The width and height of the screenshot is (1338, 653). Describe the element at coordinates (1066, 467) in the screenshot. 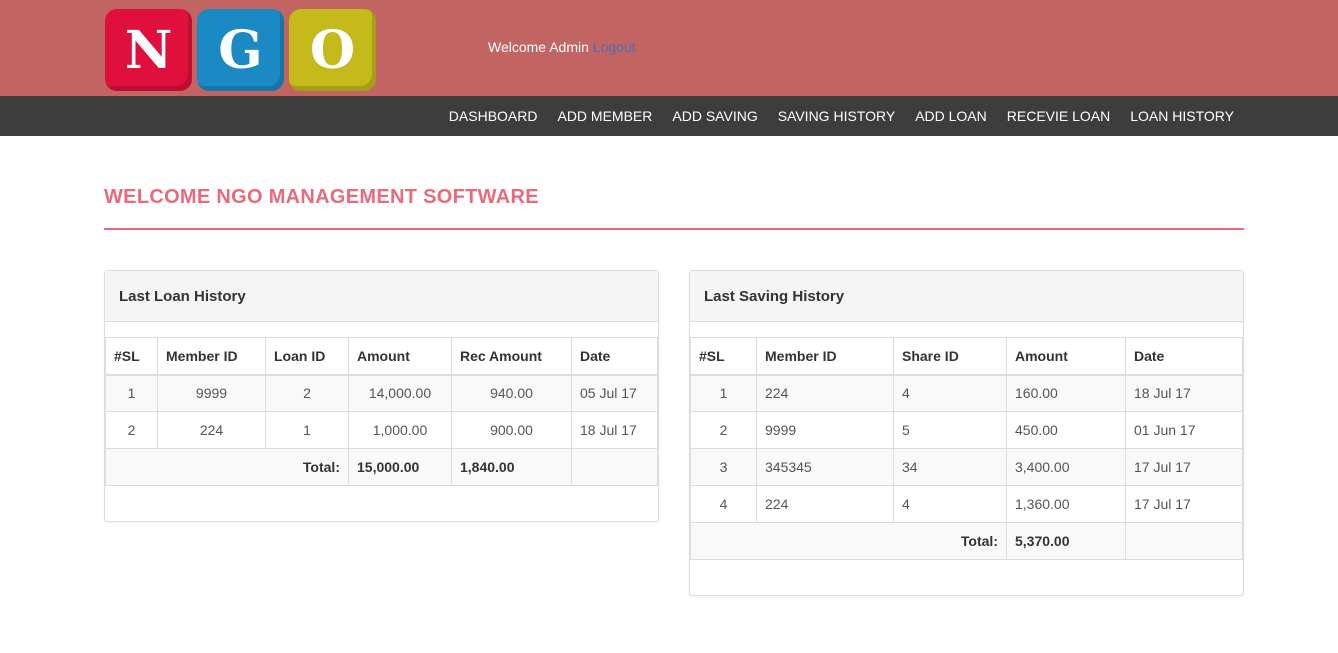

I see `cell-amount: 3,400.00` at that location.